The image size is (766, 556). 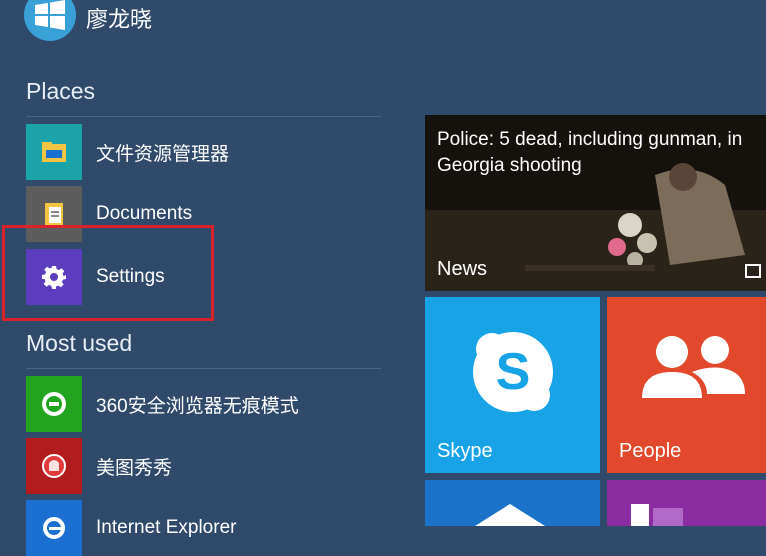 I want to click on people-icon, so click(x=693, y=367).